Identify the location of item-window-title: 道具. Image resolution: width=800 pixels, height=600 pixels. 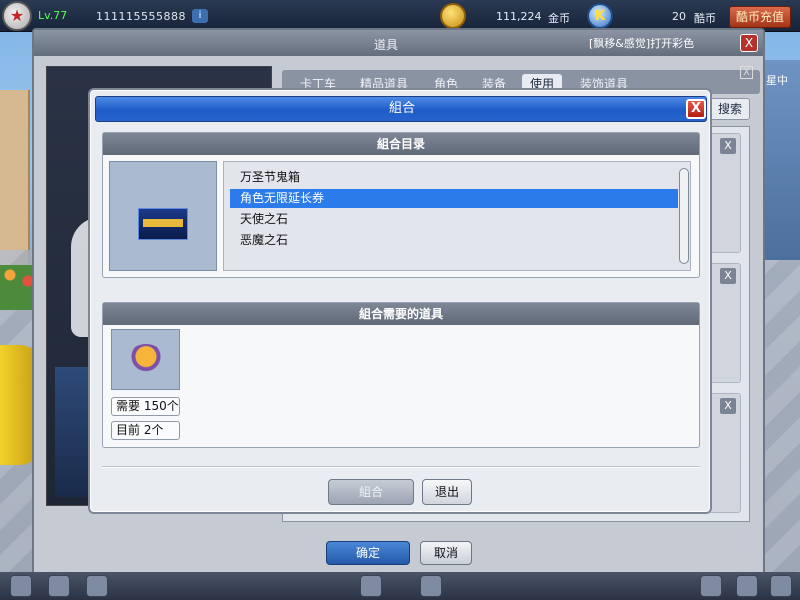
(386, 45).